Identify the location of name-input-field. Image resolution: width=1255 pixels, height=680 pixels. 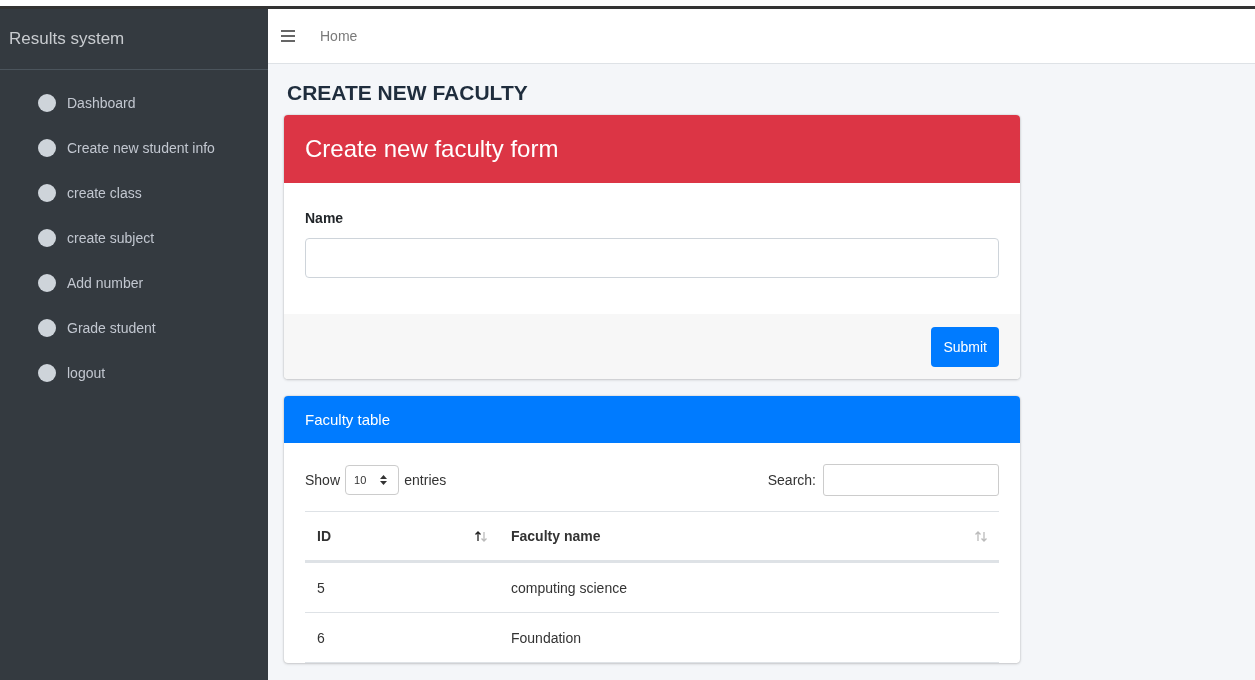
(652, 258).